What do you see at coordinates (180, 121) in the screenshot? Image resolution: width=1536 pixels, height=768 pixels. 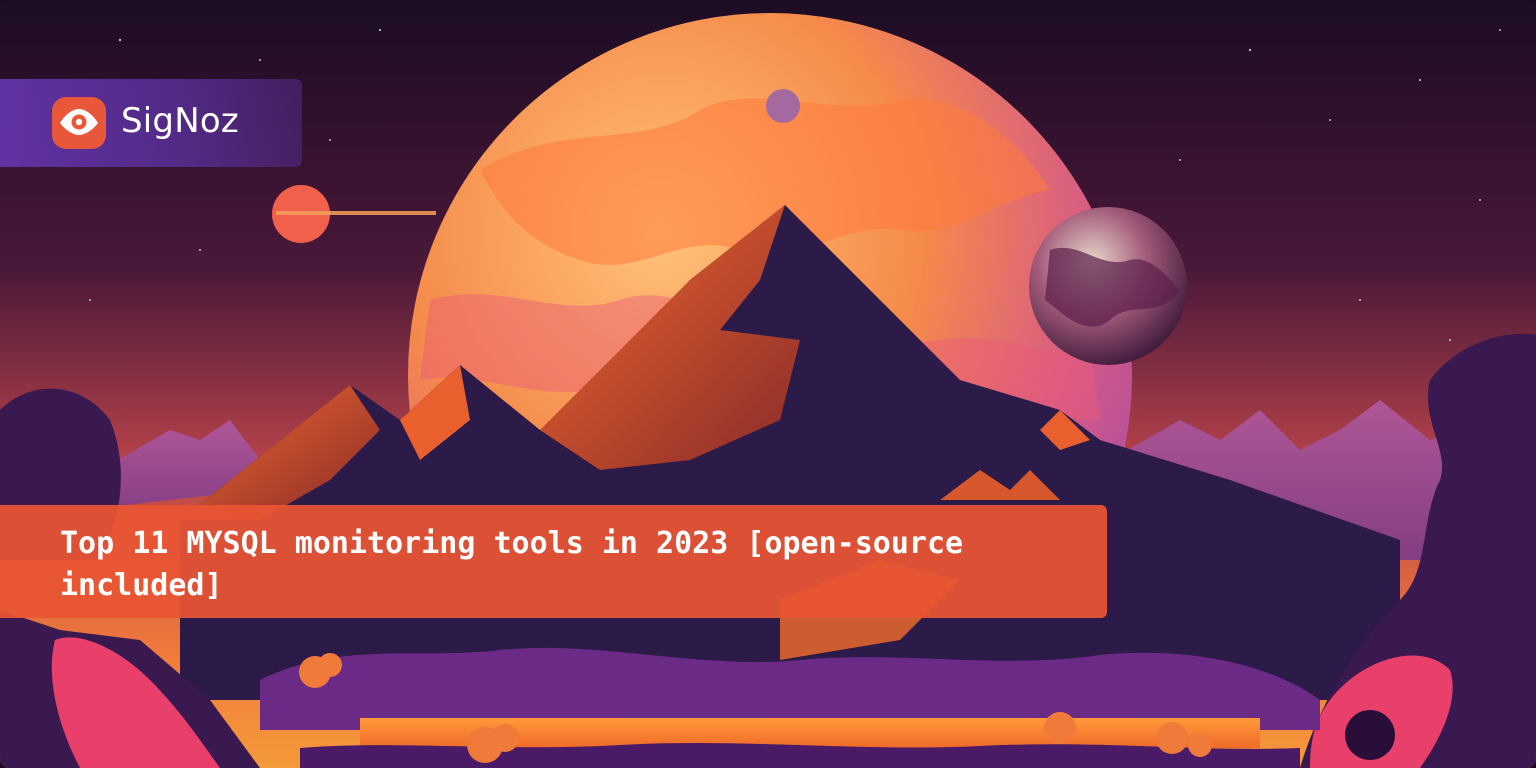 I see `brand-name: SigNoz` at bounding box center [180, 121].